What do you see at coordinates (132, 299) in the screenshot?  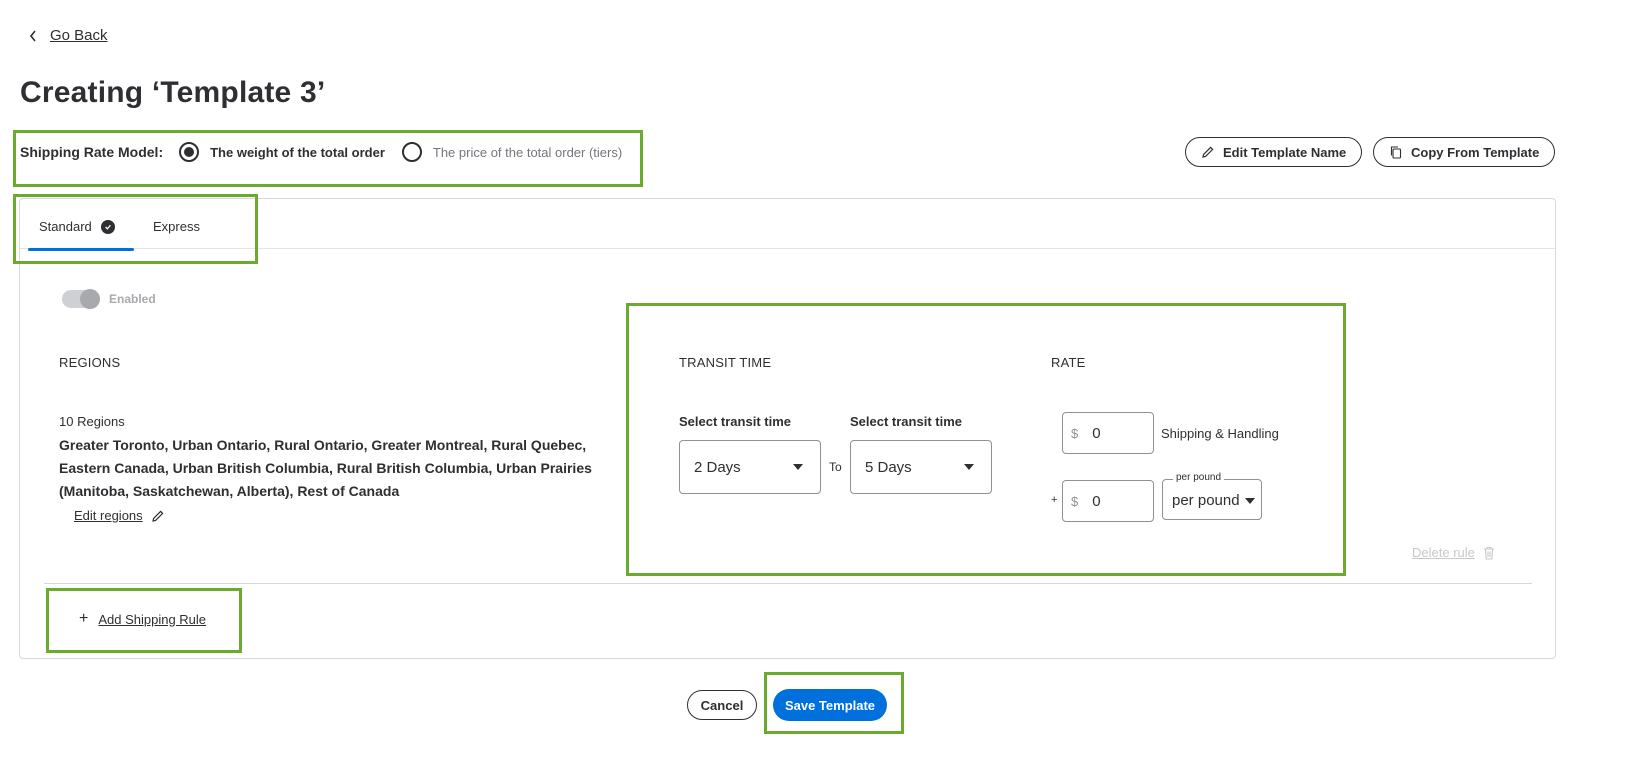 I see `enabled-label: Enabled` at bounding box center [132, 299].